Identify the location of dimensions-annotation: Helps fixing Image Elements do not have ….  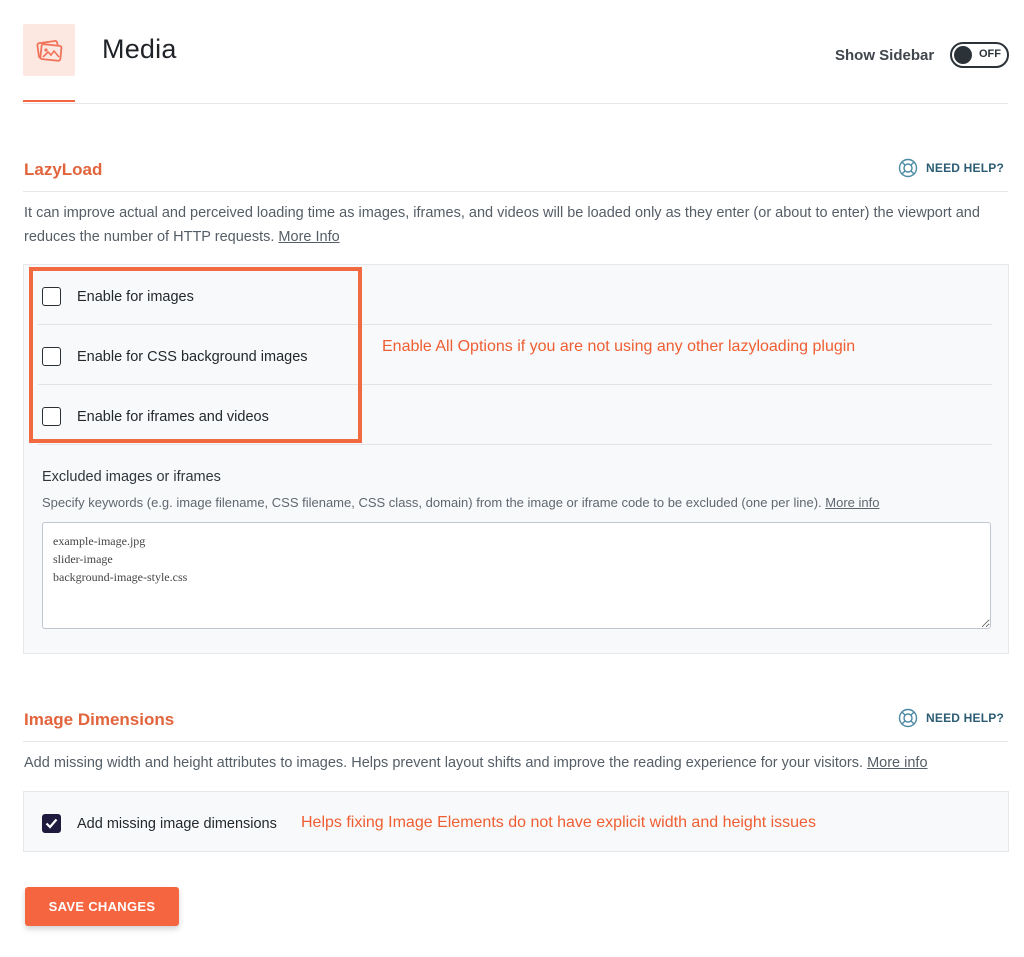
(558, 822).